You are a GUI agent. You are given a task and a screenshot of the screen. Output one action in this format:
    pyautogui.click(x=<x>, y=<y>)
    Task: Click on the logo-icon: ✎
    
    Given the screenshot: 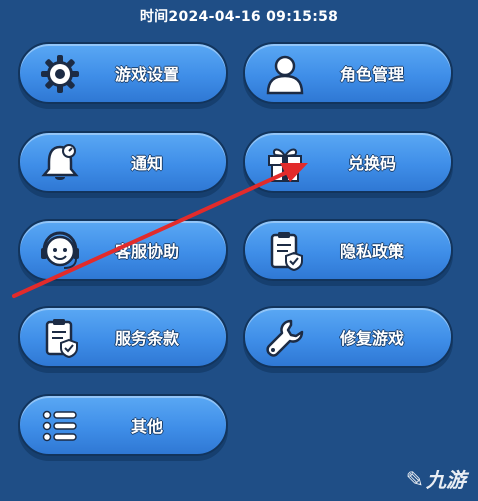 What is the action you would take?
    pyautogui.click(x=414, y=480)
    